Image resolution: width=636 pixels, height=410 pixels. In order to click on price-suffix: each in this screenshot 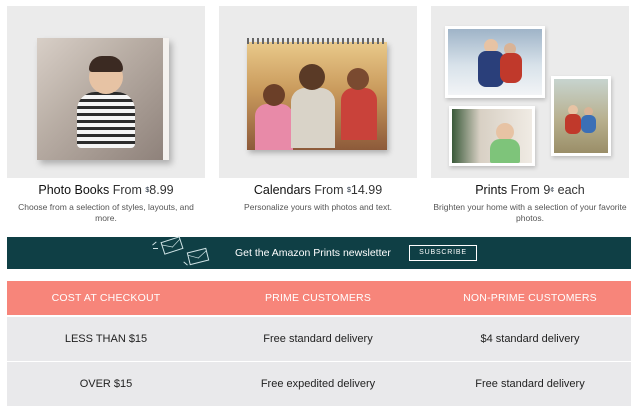, I will do `click(571, 190)`.